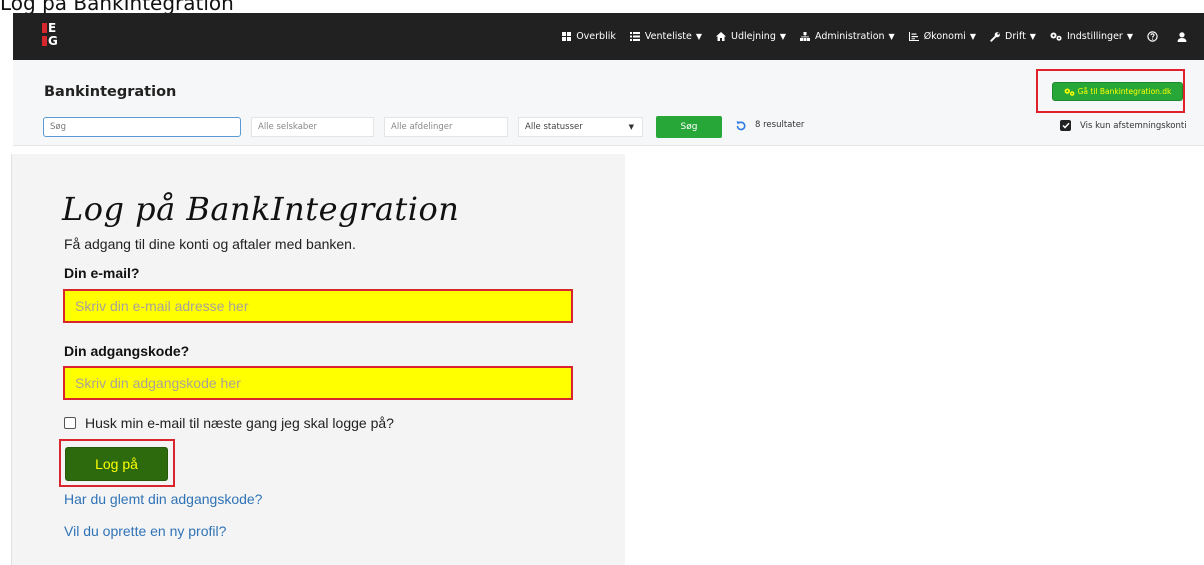 The height and width of the screenshot is (565, 1204). I want to click on email-field-highlight, so click(318, 306).